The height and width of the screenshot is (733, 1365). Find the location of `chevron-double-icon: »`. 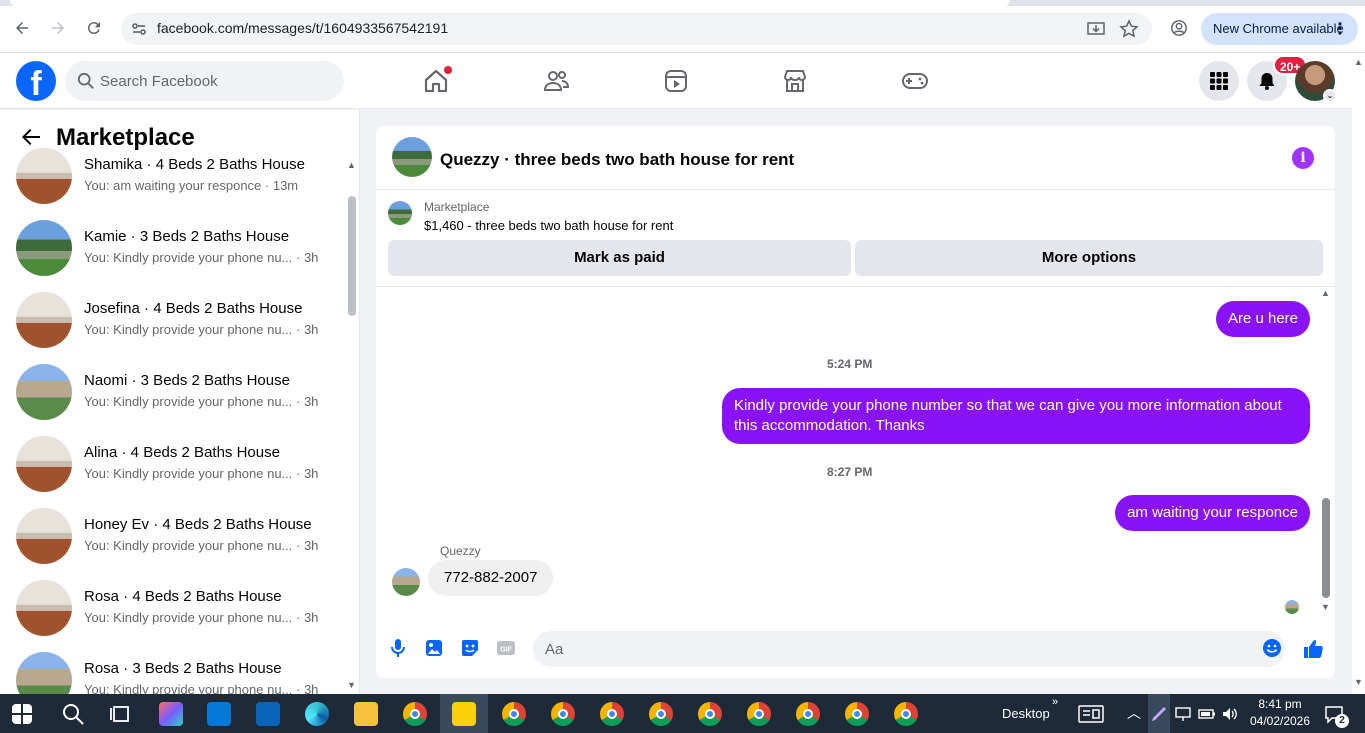

chevron-double-icon: » is located at coordinates (1055, 702).